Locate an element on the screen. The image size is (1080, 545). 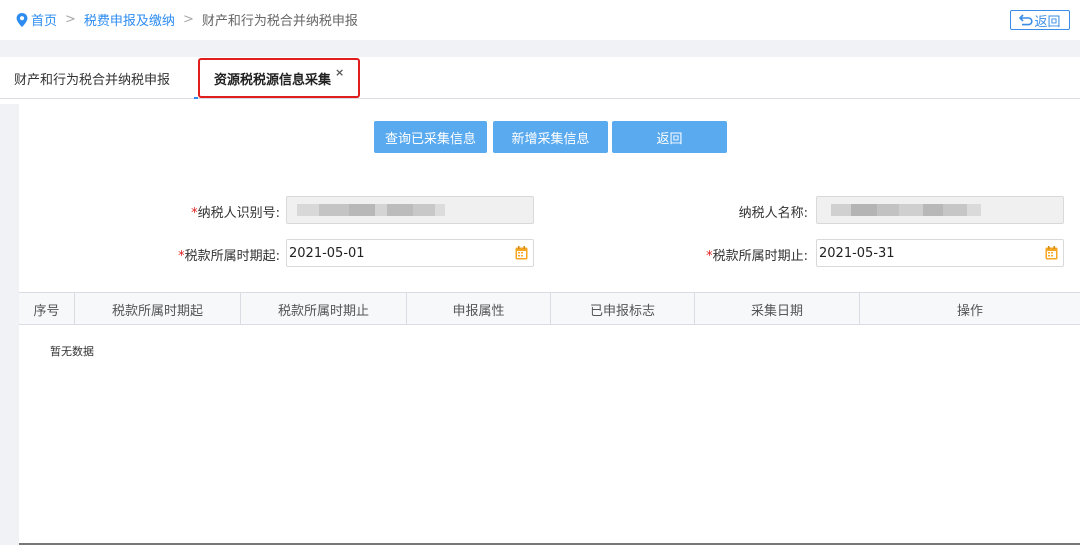
header-back-button: 返回 is located at coordinates (1040, 20).